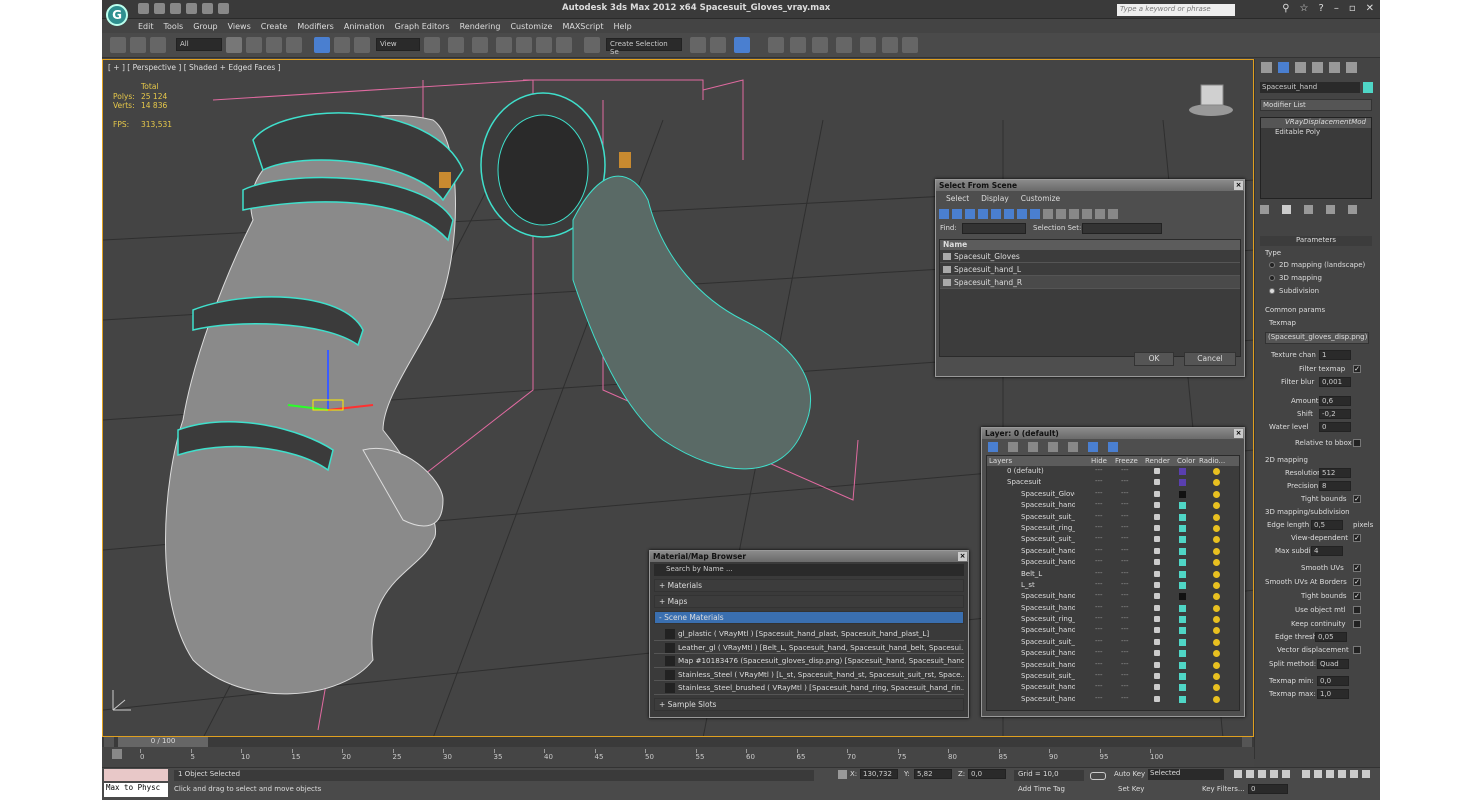  Describe the element at coordinates (1090, 256) in the screenshot. I see `scene-object-row: Spacesuit_Gloves` at that location.